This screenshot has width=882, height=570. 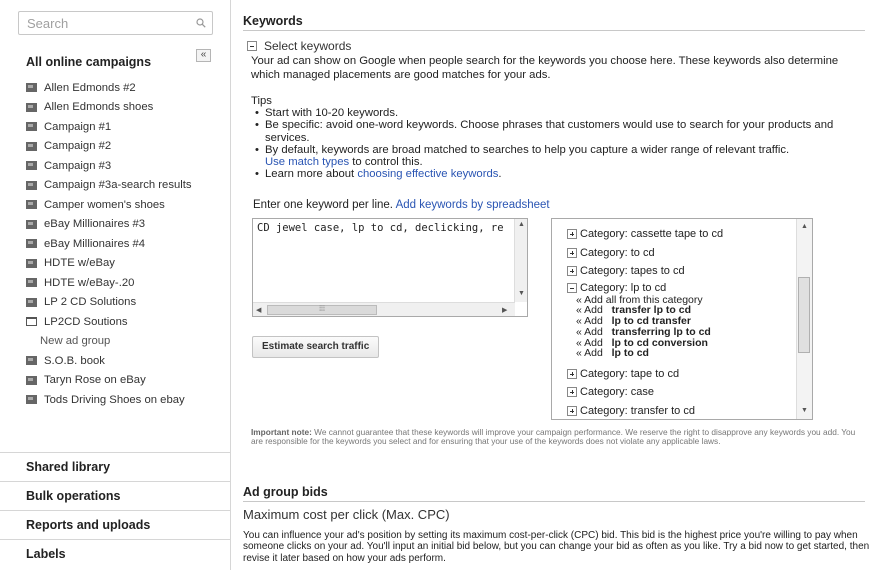 I want to click on category-item: Category: tape to cd, so click(x=679, y=373).